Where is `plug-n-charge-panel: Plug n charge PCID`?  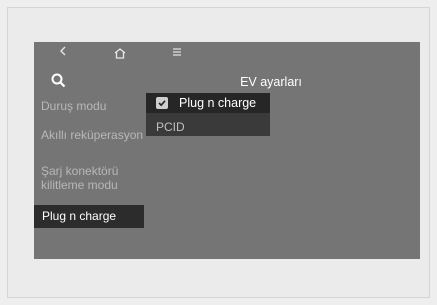 plug-n-charge-panel: Plug n charge PCID is located at coordinates (208, 114).